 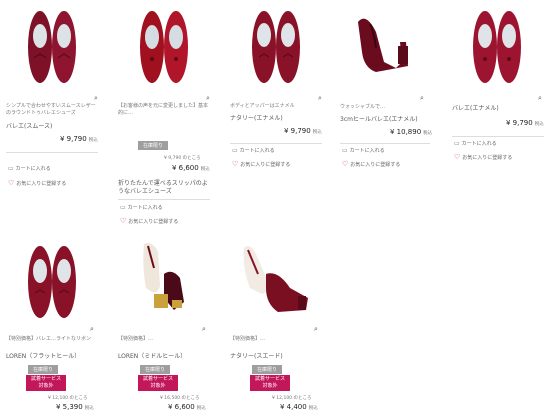 What do you see at coordinates (379, 120) in the screenshot?
I see `product-name: 3cmヒールバレエ(エナメル)` at bounding box center [379, 120].